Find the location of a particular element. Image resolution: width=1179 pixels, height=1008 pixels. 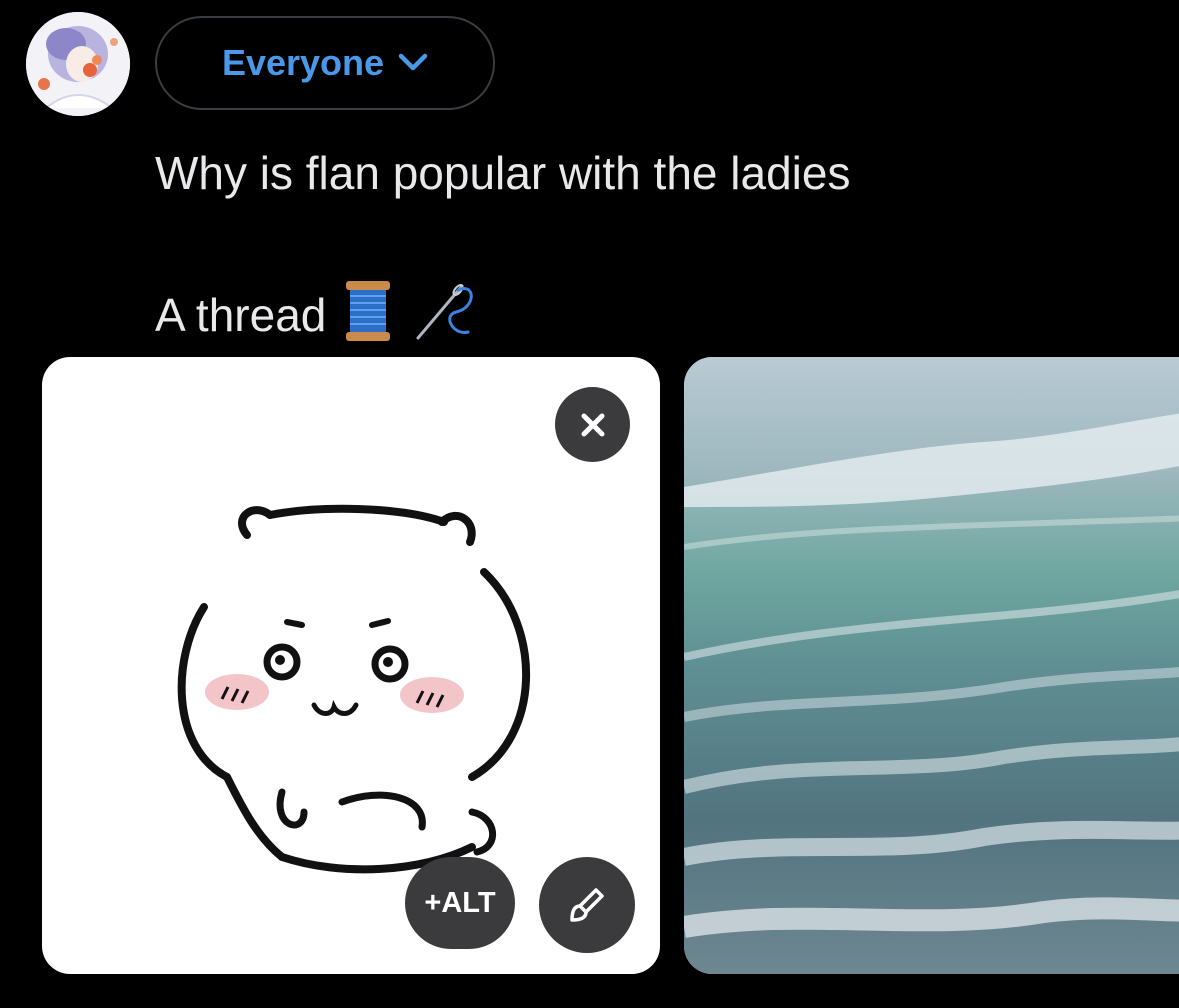

edit-media-button is located at coordinates (587, 905).